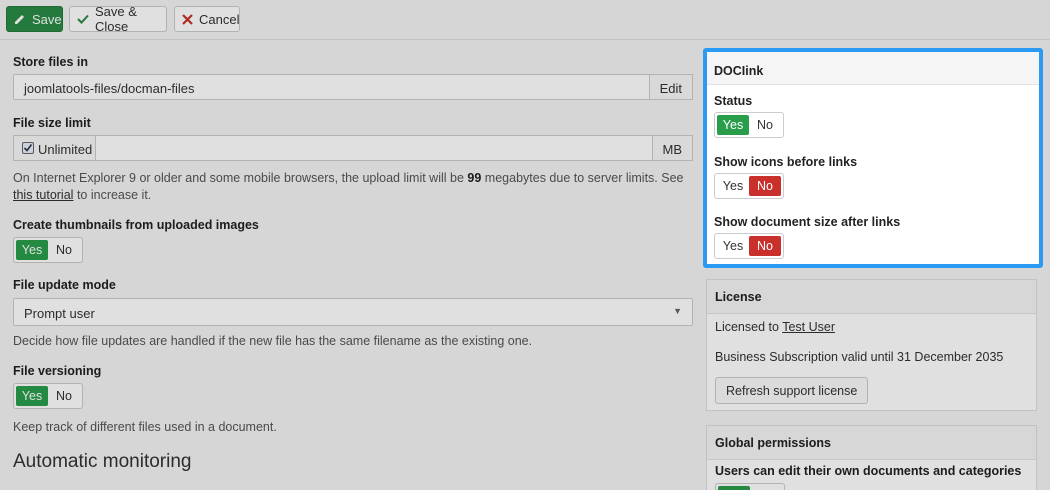 This screenshot has width=1050, height=490. What do you see at coordinates (525, 20) in the screenshot?
I see `toolbar: Save Save & Close Cancel` at bounding box center [525, 20].